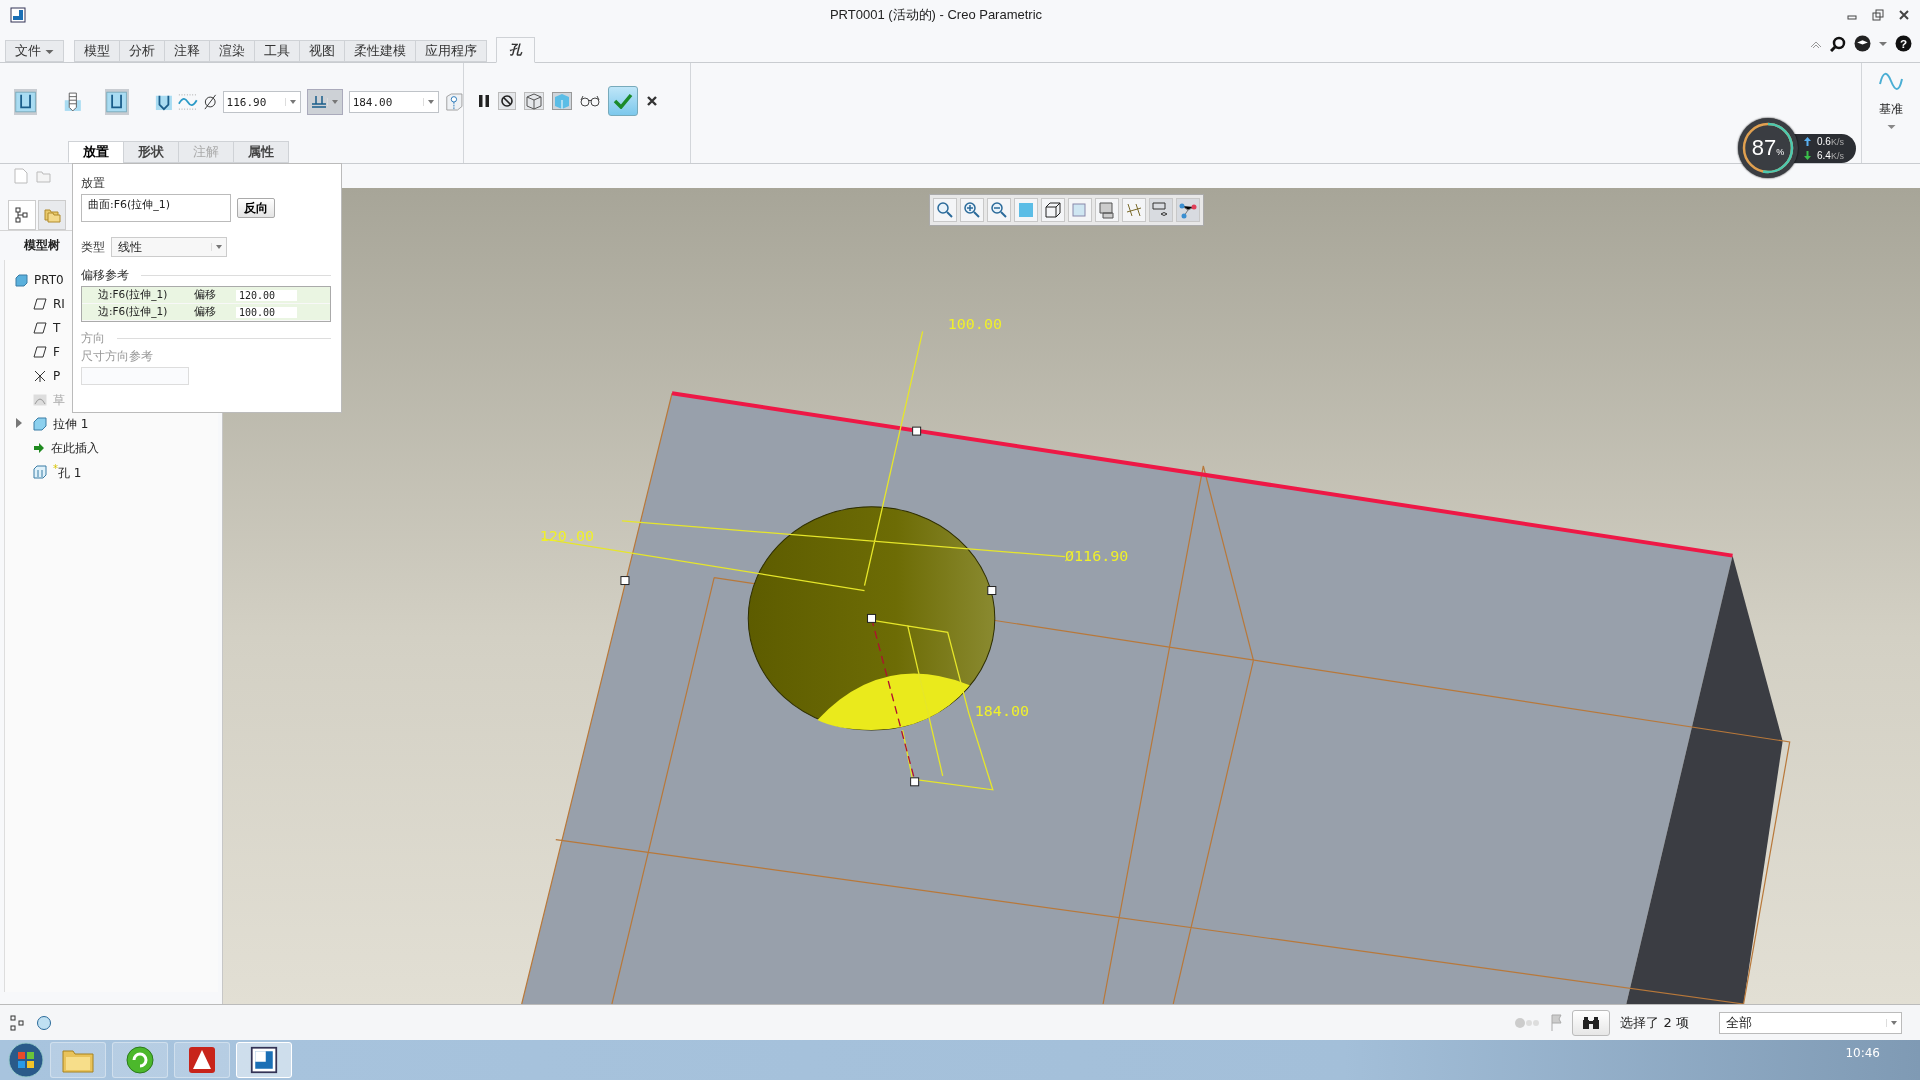  I want to click on part-icon, so click(21, 280).